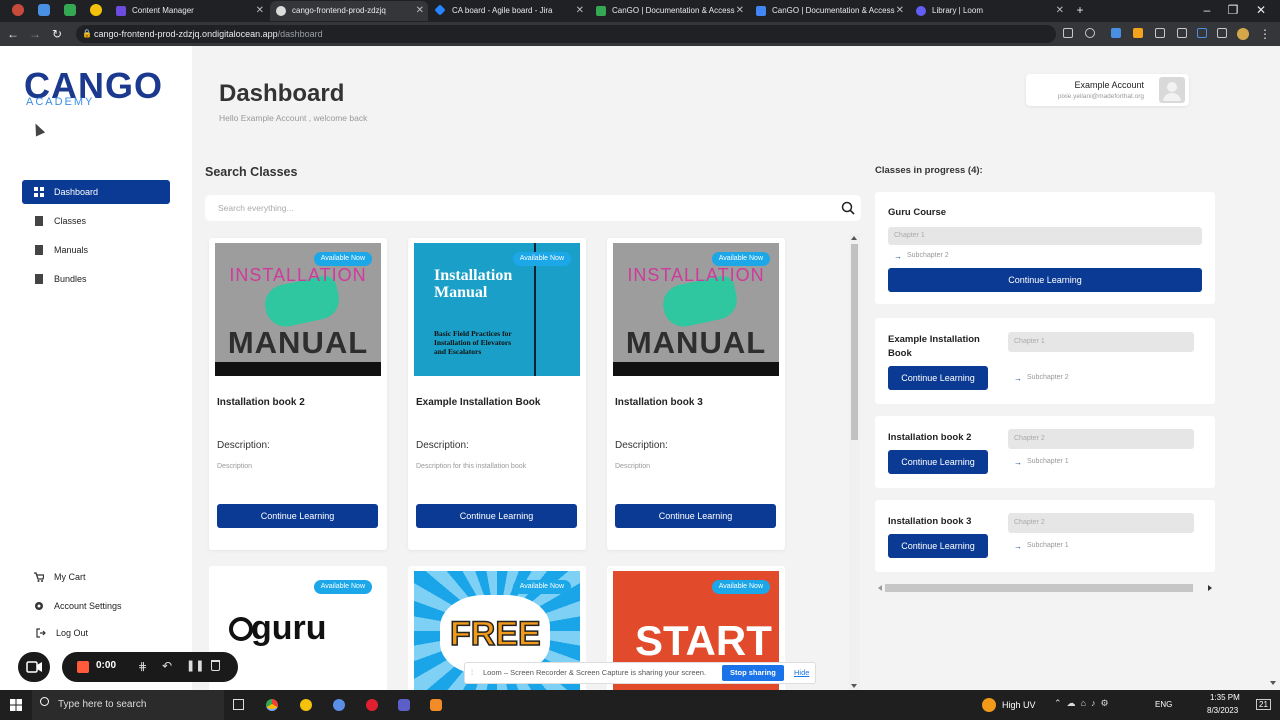 This screenshot has width=1280, height=720. I want to click on chrome-icon, so click(272, 705).